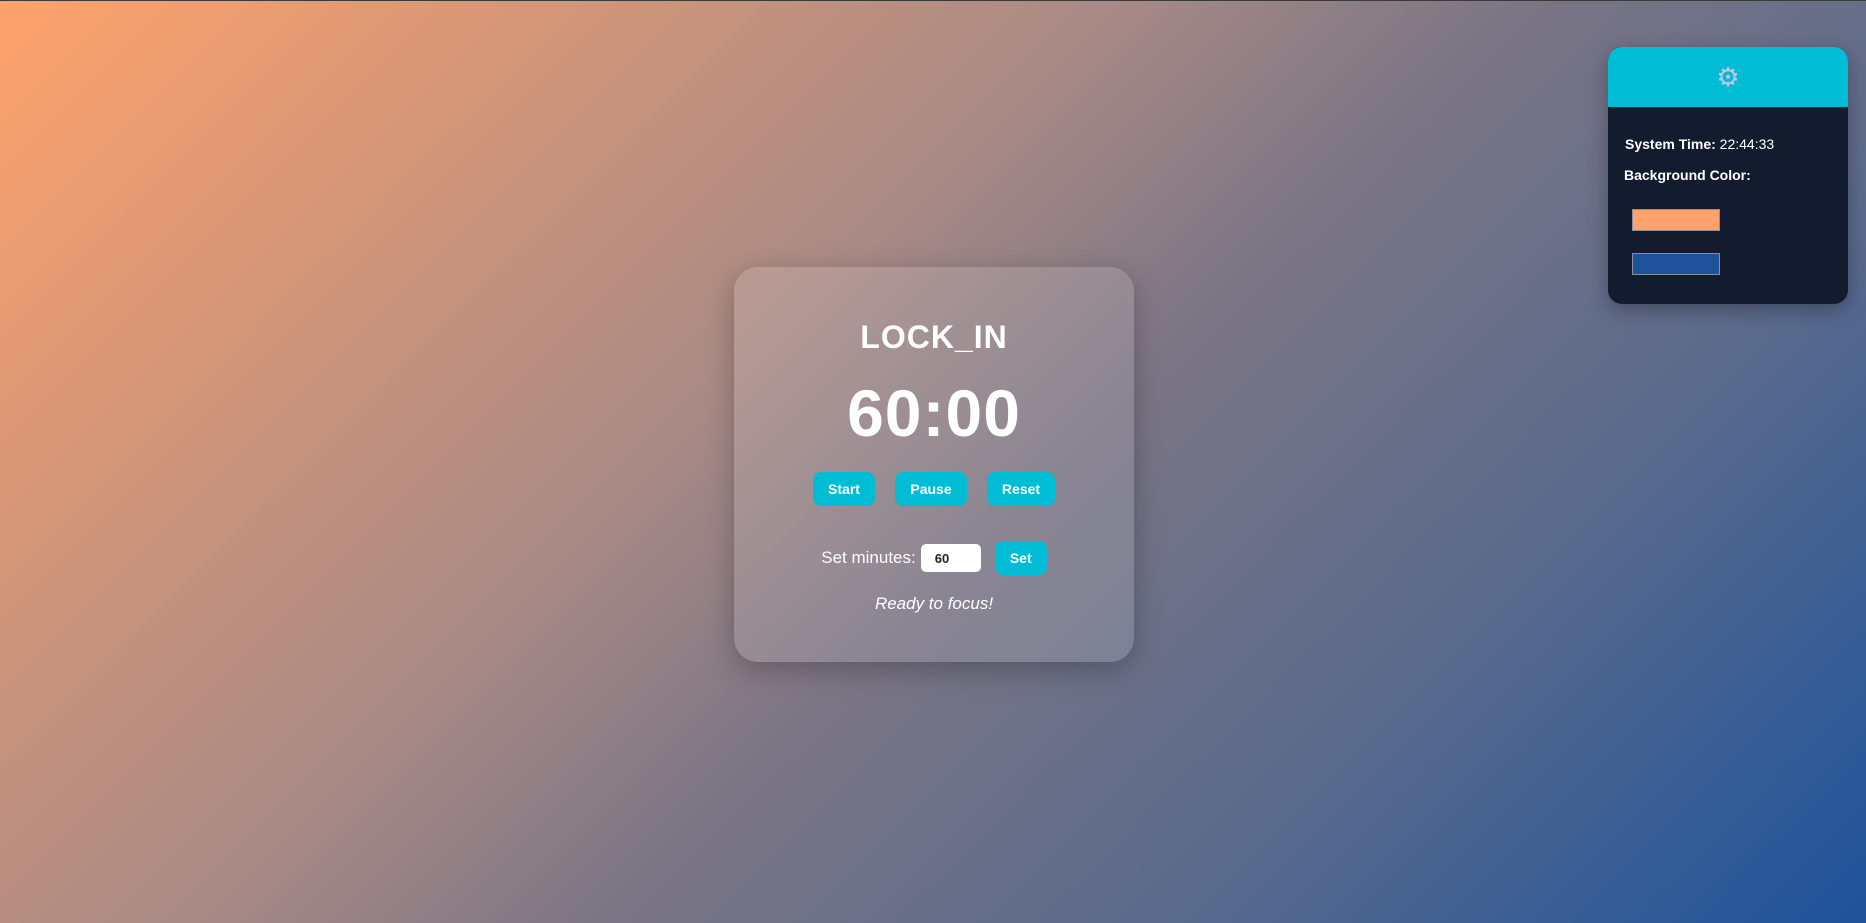 The height and width of the screenshot is (923, 1866). What do you see at coordinates (931, 489) in the screenshot?
I see `pause-button: Pause` at bounding box center [931, 489].